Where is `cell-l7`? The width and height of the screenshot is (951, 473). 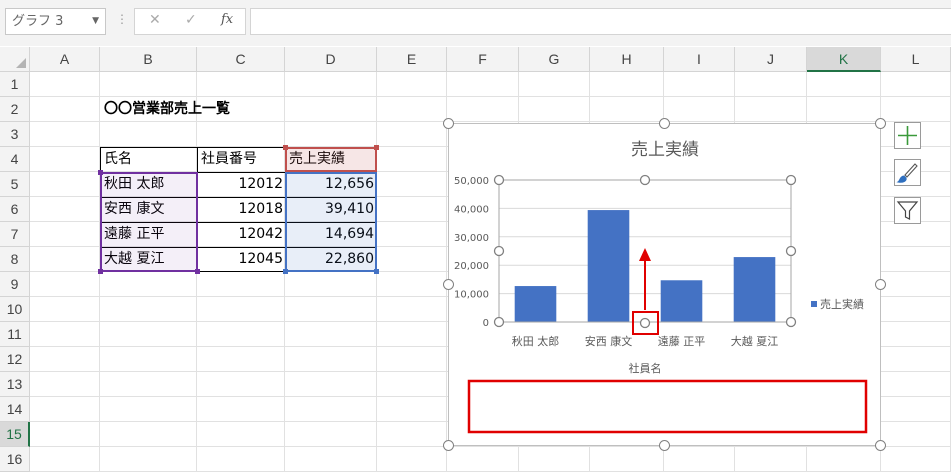
cell-l7 is located at coordinates (916, 234).